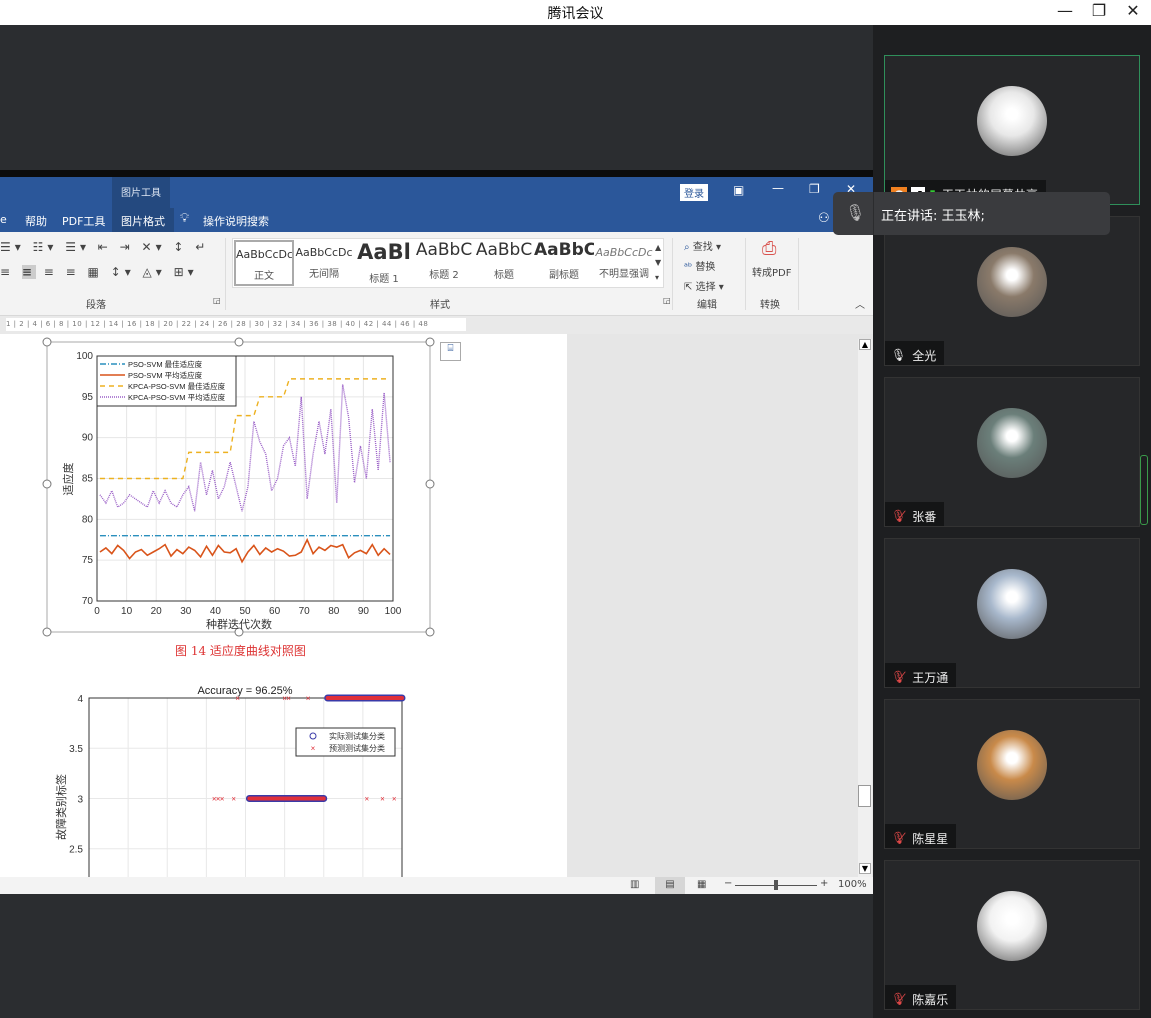 The width and height of the screenshot is (1151, 1018). I want to click on participant-nametag: 🎙︎ 全光, so click(915, 353).